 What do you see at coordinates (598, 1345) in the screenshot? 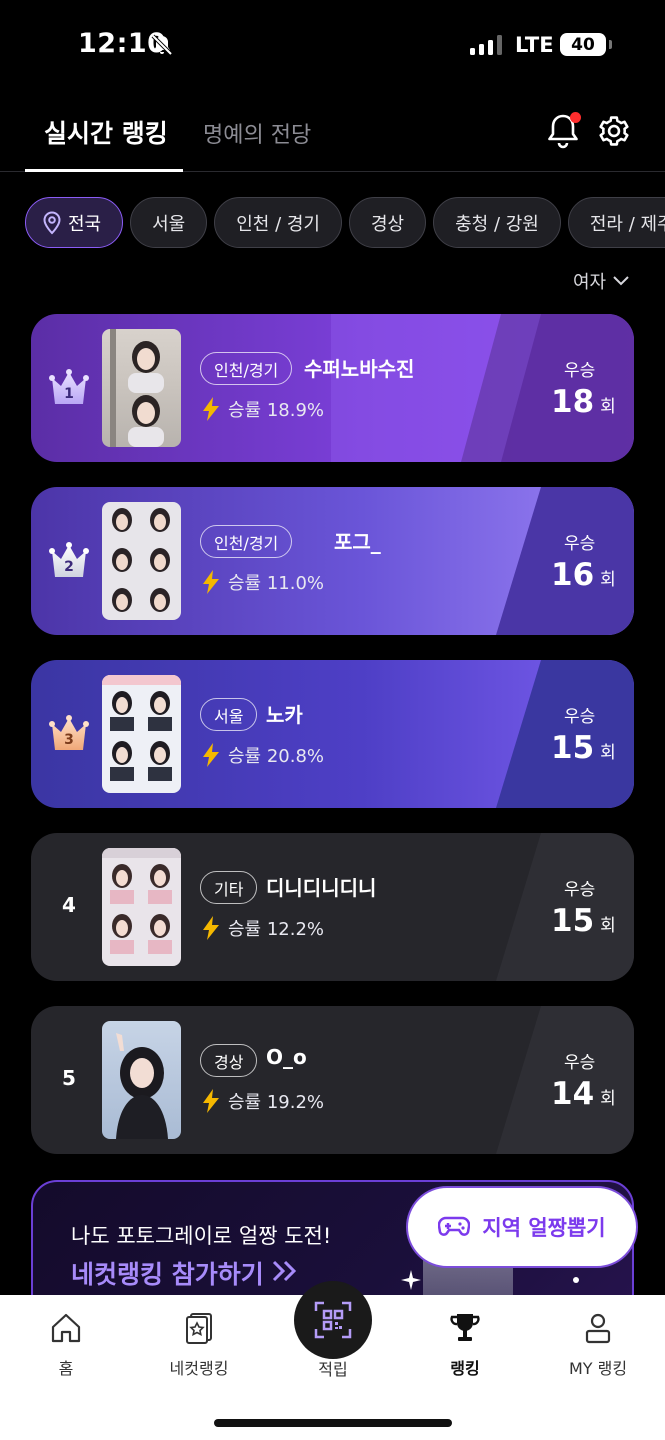
I see `nav-my-ranking: MY 랭킹` at bounding box center [598, 1345].